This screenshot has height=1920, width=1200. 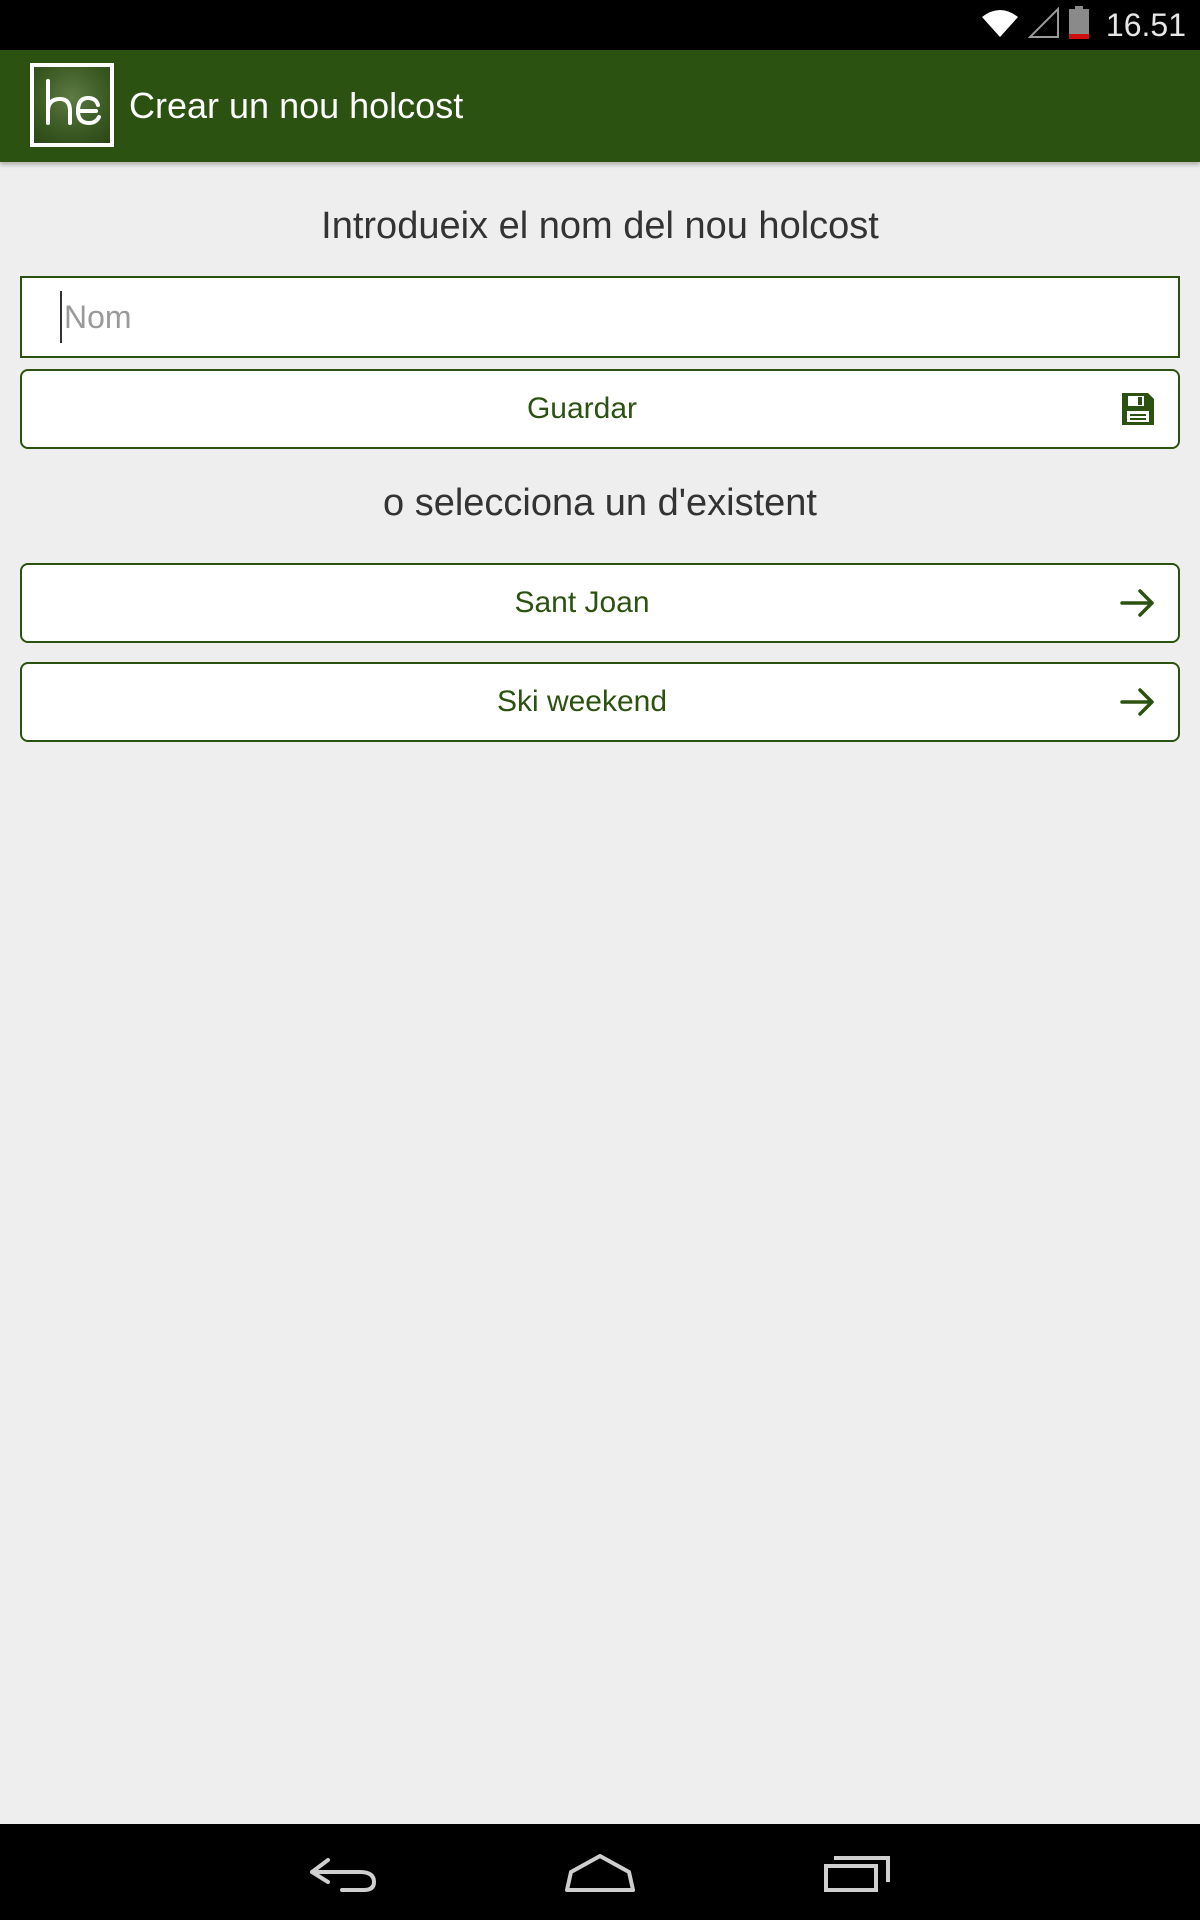 What do you see at coordinates (600, 503) in the screenshot?
I see `existing-holcost-heading: o selecciona un d'existent` at bounding box center [600, 503].